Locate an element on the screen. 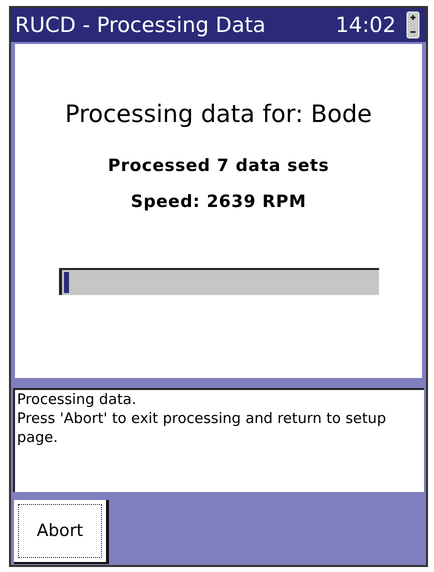 Image resolution: width=434 pixels, height=572 pixels. battery-icon is located at coordinates (413, 25).